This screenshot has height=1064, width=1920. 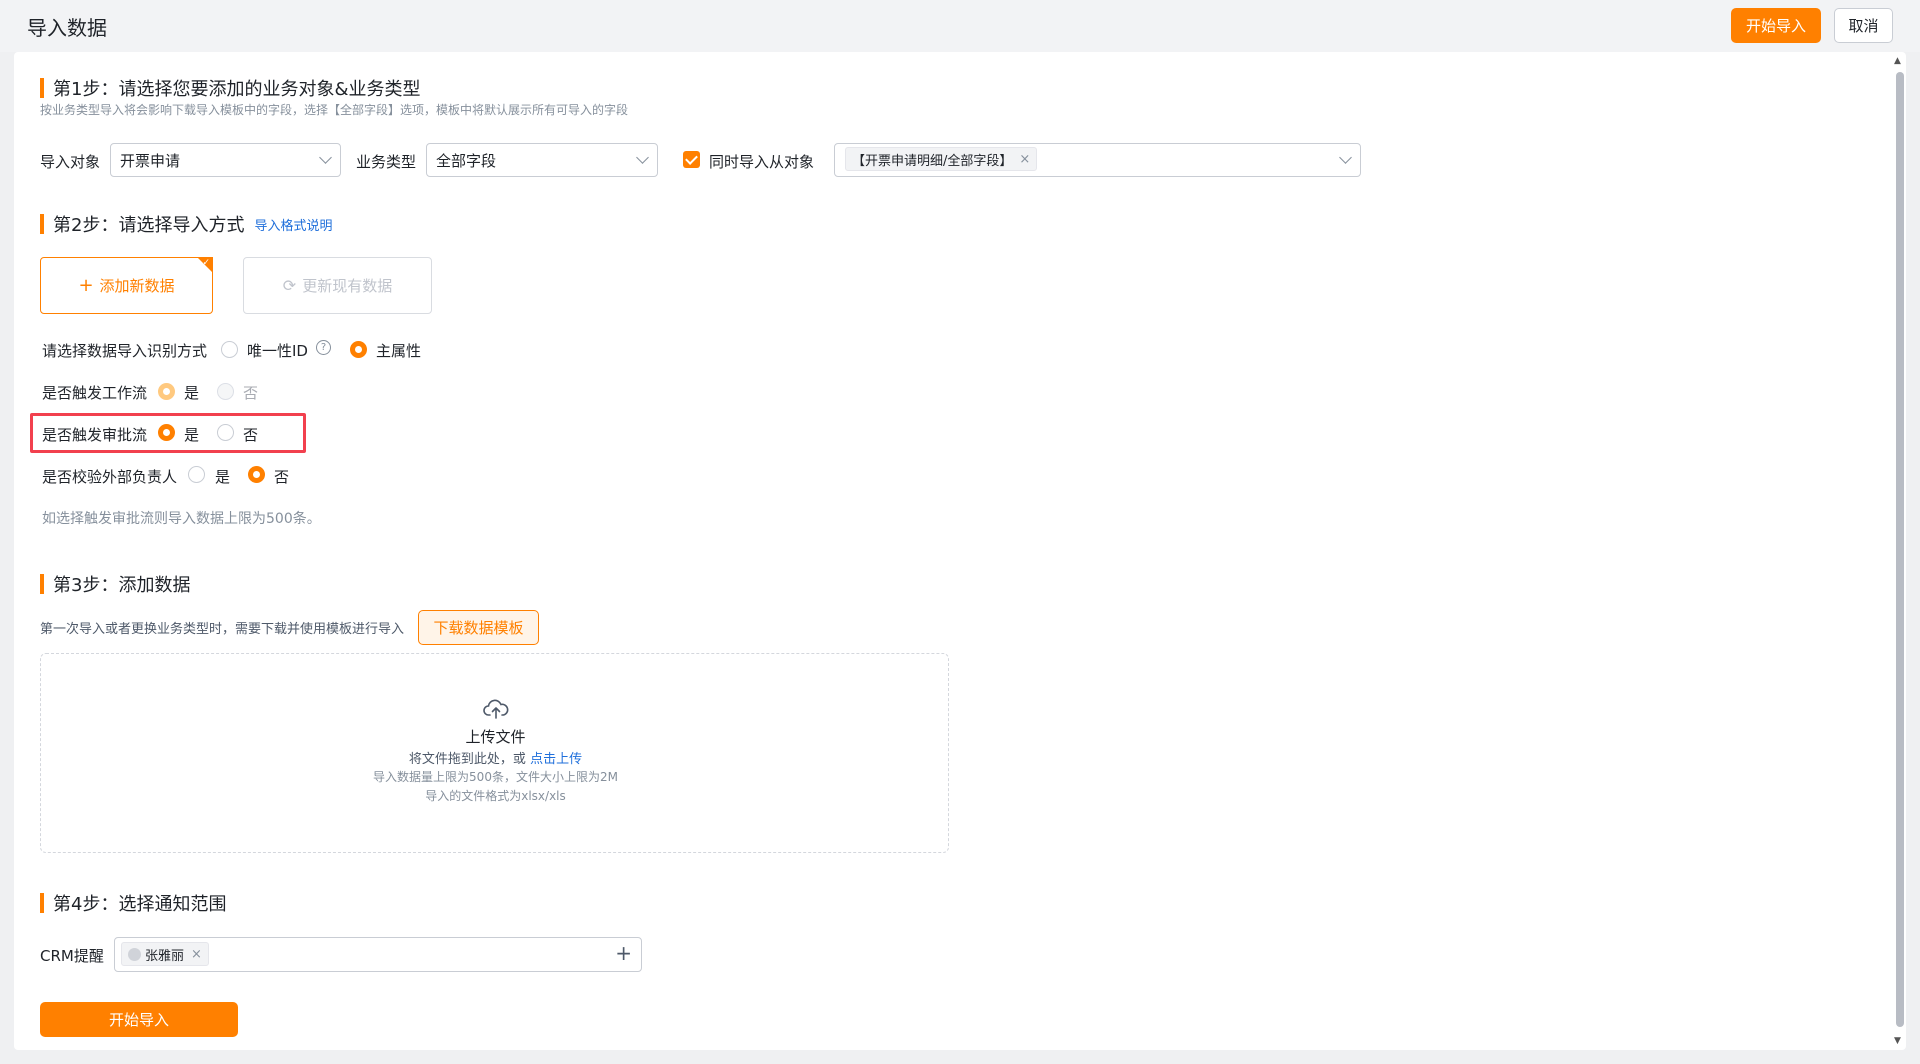 I want to click on start-import-button-top: 开始导入, so click(x=1776, y=25).